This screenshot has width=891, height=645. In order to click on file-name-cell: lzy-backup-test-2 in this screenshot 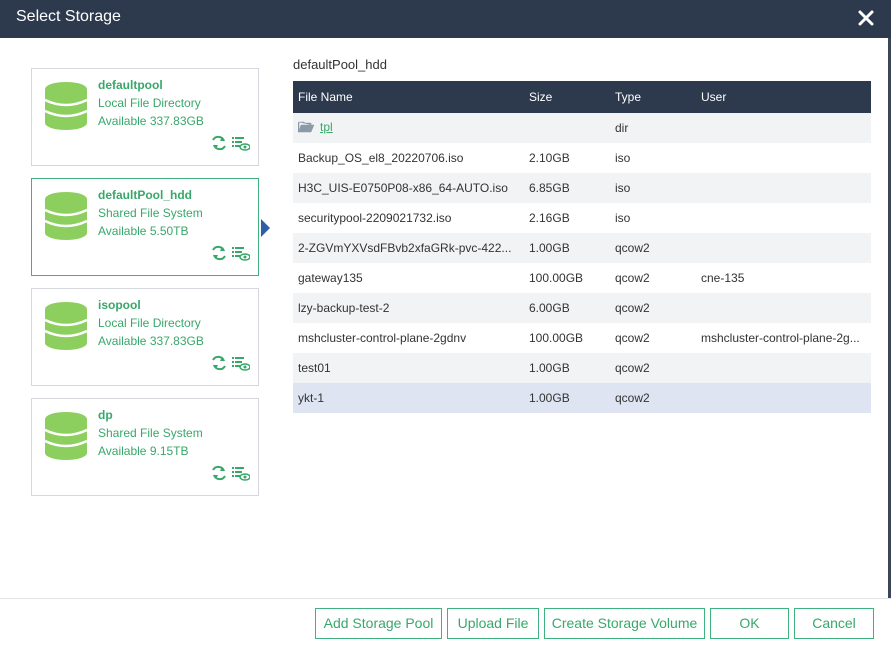, I will do `click(344, 308)`.